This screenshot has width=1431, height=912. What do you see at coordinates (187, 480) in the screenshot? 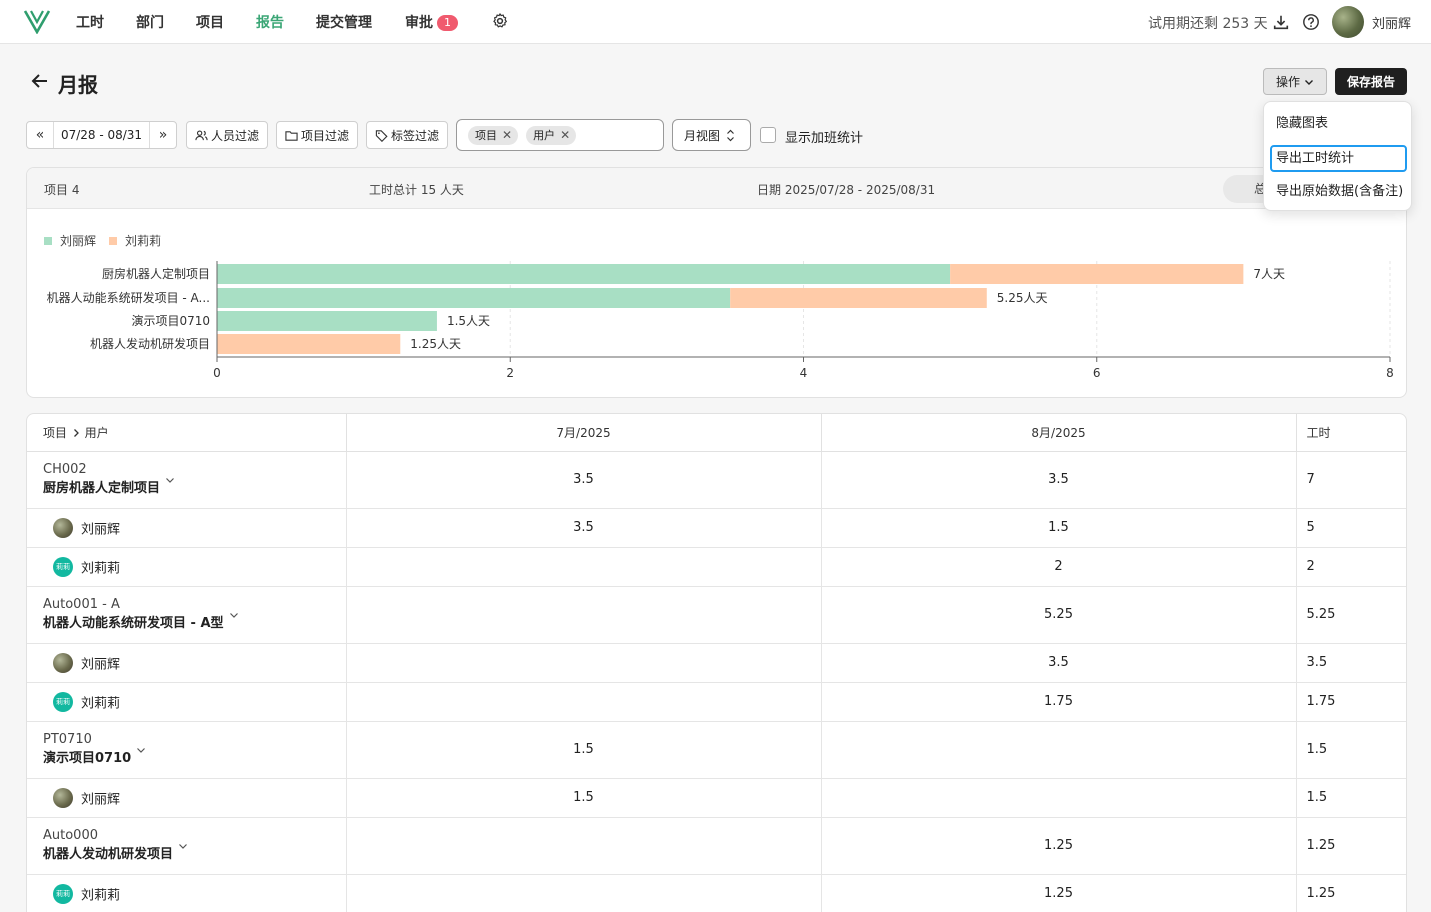
I see `project-cell: CH002 厨房机器人定制项目` at bounding box center [187, 480].